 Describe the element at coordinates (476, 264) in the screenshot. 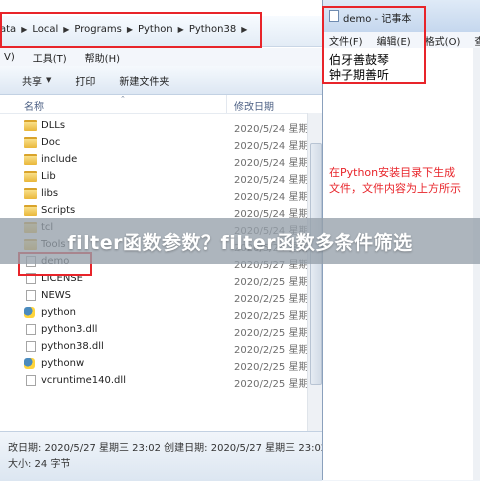

I see `notepad-scrollbar` at that location.